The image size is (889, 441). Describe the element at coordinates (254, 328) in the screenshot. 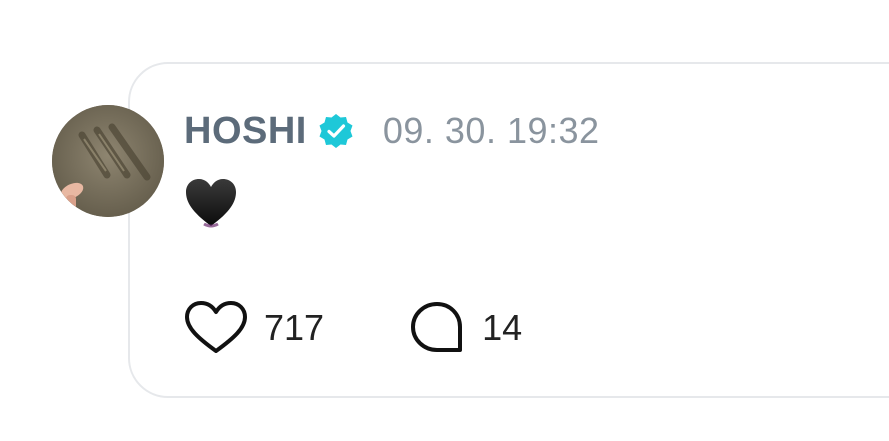

I see `like-button: 717` at that location.